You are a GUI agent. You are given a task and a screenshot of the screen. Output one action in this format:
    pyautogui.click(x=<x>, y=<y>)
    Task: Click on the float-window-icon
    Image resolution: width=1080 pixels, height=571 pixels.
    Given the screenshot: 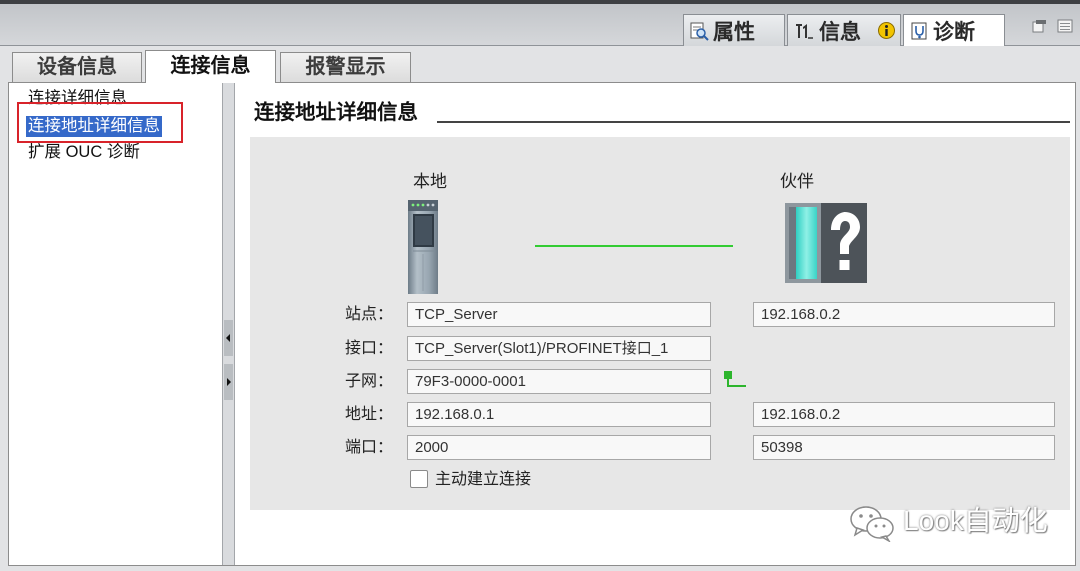 What is the action you would take?
    pyautogui.click(x=1039, y=28)
    